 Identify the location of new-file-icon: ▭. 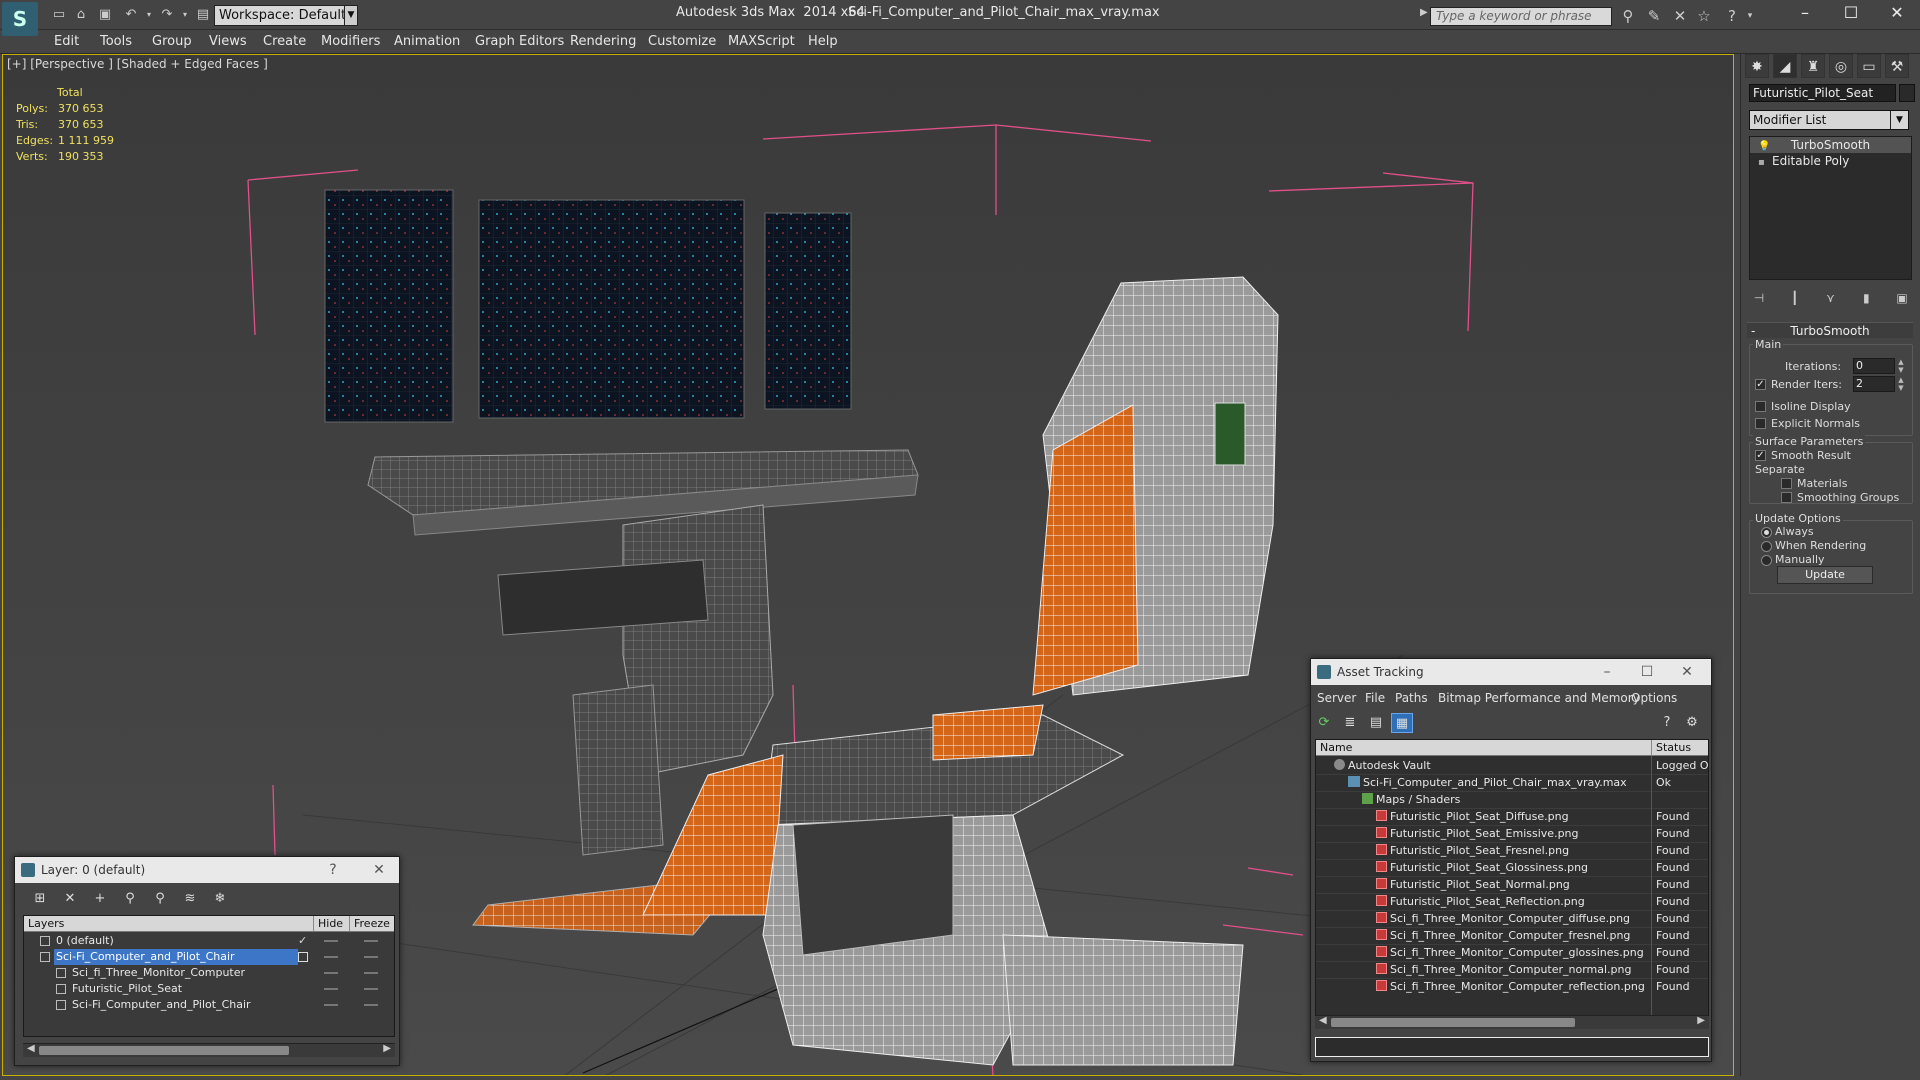
(59, 15).